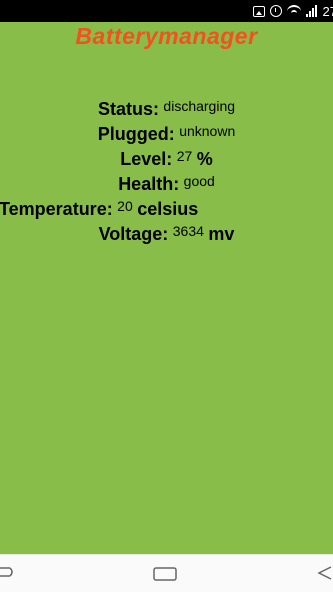 The height and width of the screenshot is (592, 333). Describe the element at coordinates (125, 206) in the screenshot. I see `temperature-value: 20` at that location.